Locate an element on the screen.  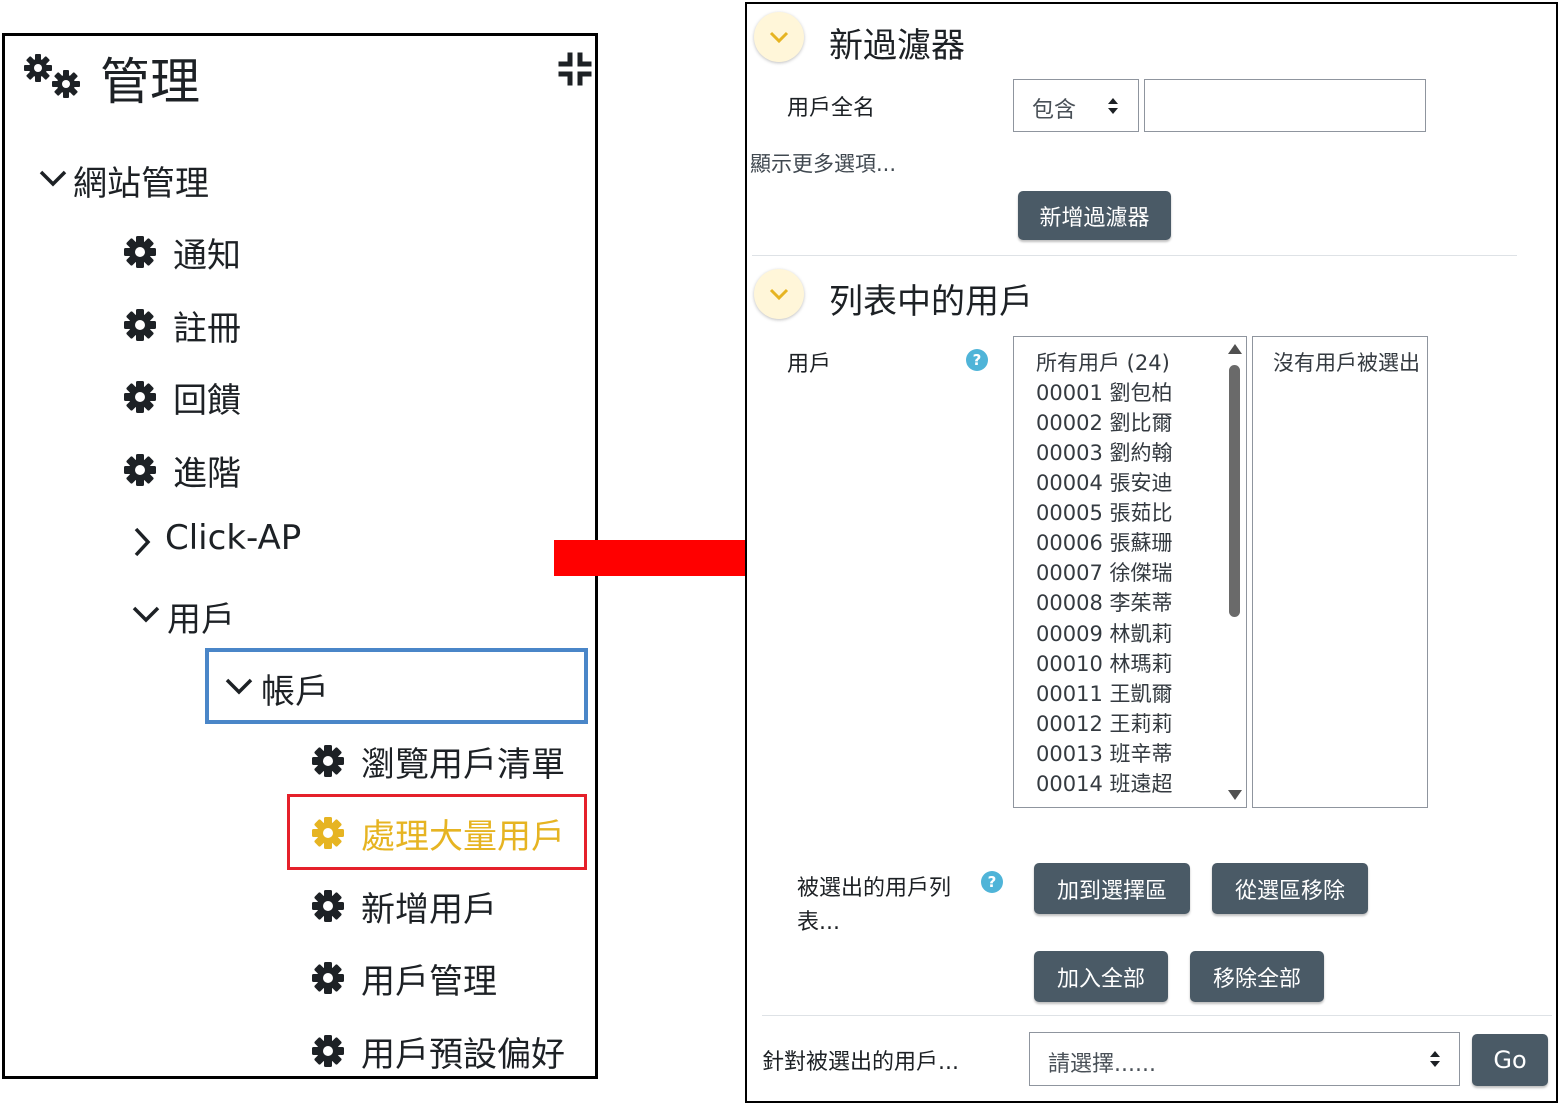
nav-item-label: 用戶管理 is located at coordinates (429, 982).